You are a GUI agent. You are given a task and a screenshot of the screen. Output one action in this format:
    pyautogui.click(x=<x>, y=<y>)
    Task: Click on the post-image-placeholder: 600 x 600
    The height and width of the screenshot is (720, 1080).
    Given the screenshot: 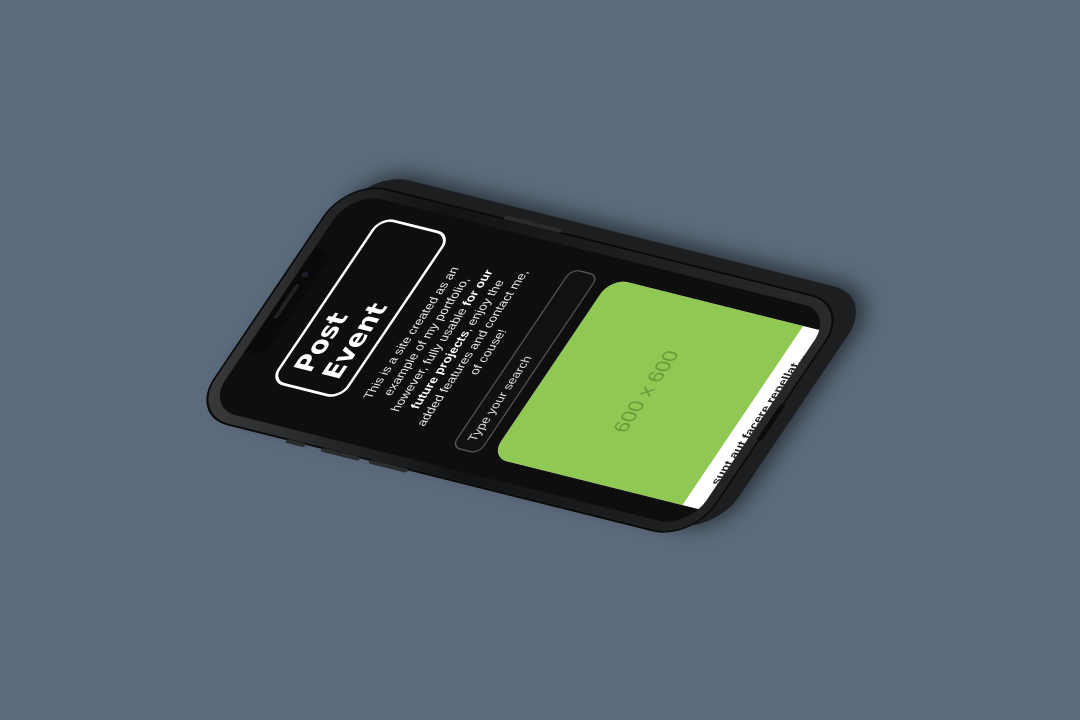 What is the action you would take?
    pyautogui.click(x=647, y=392)
    